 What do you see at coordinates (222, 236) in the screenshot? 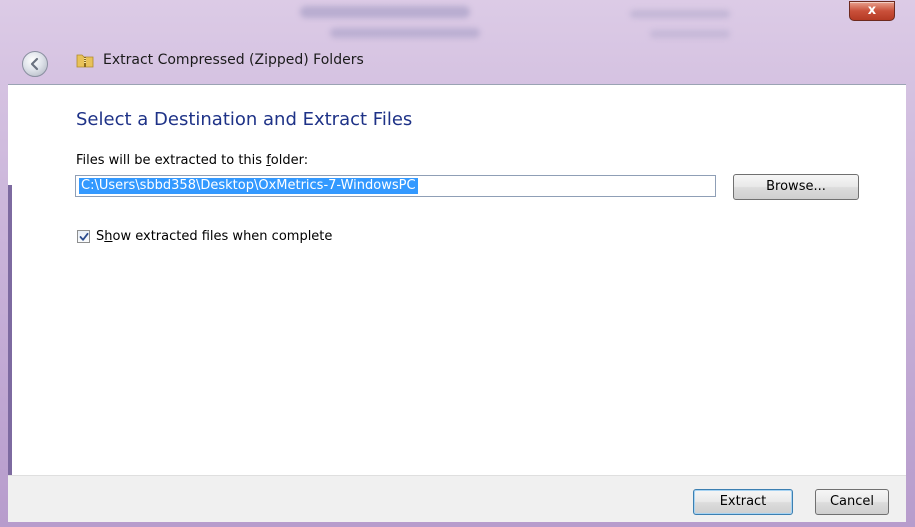
I see `show-files-label-end: ow extracted files when complete` at bounding box center [222, 236].